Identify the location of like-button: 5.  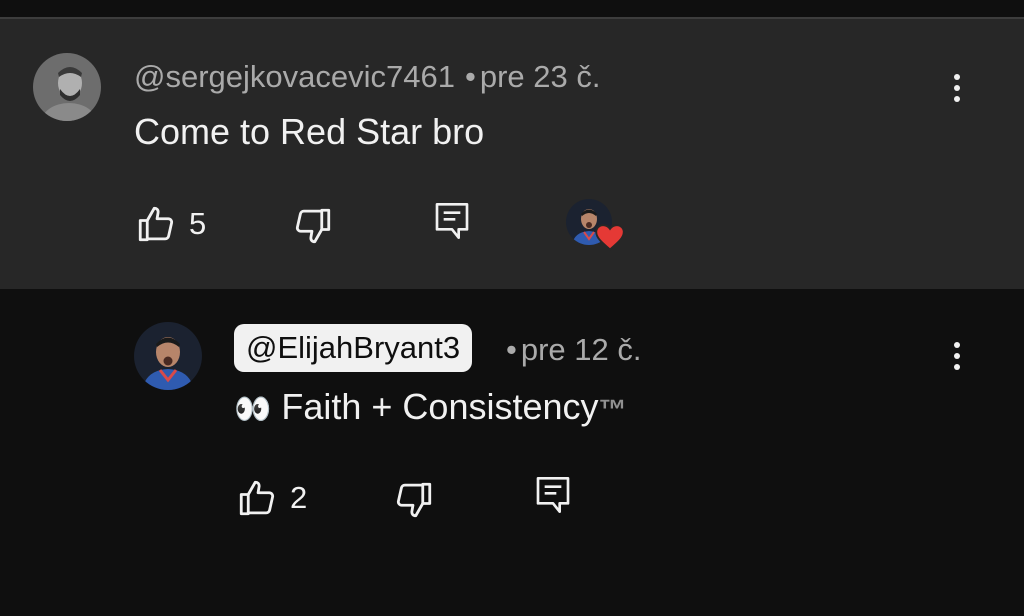
(170, 224).